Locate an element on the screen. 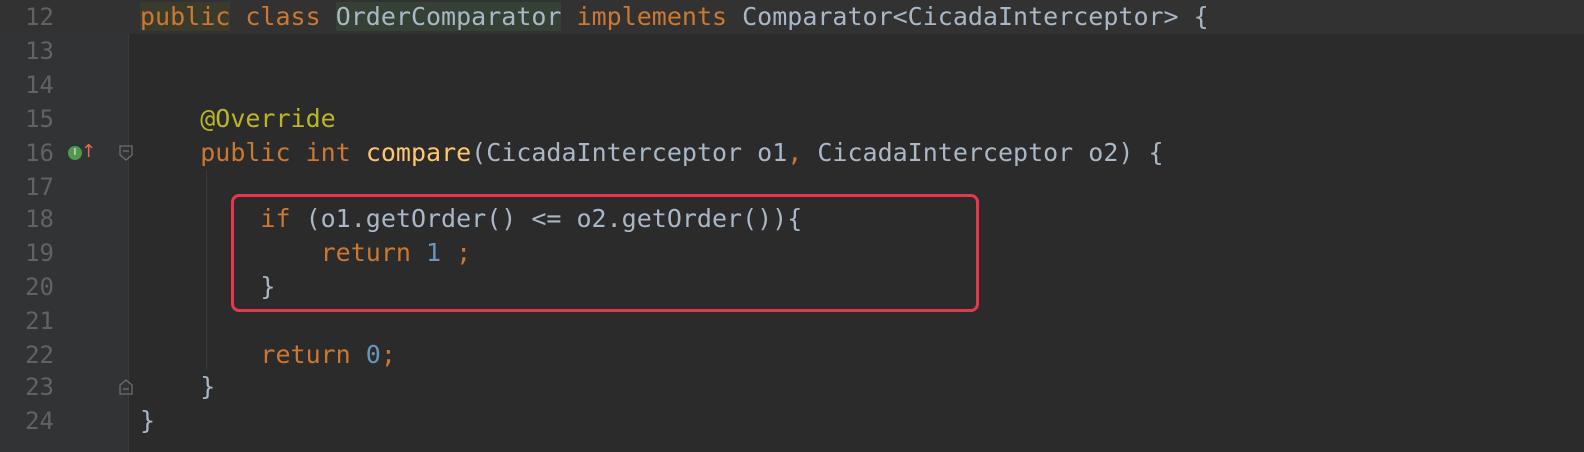 Image resolution: width=1584 pixels, height=452 pixels. code-line-22: 22 return 0; is located at coordinates (792, 355).